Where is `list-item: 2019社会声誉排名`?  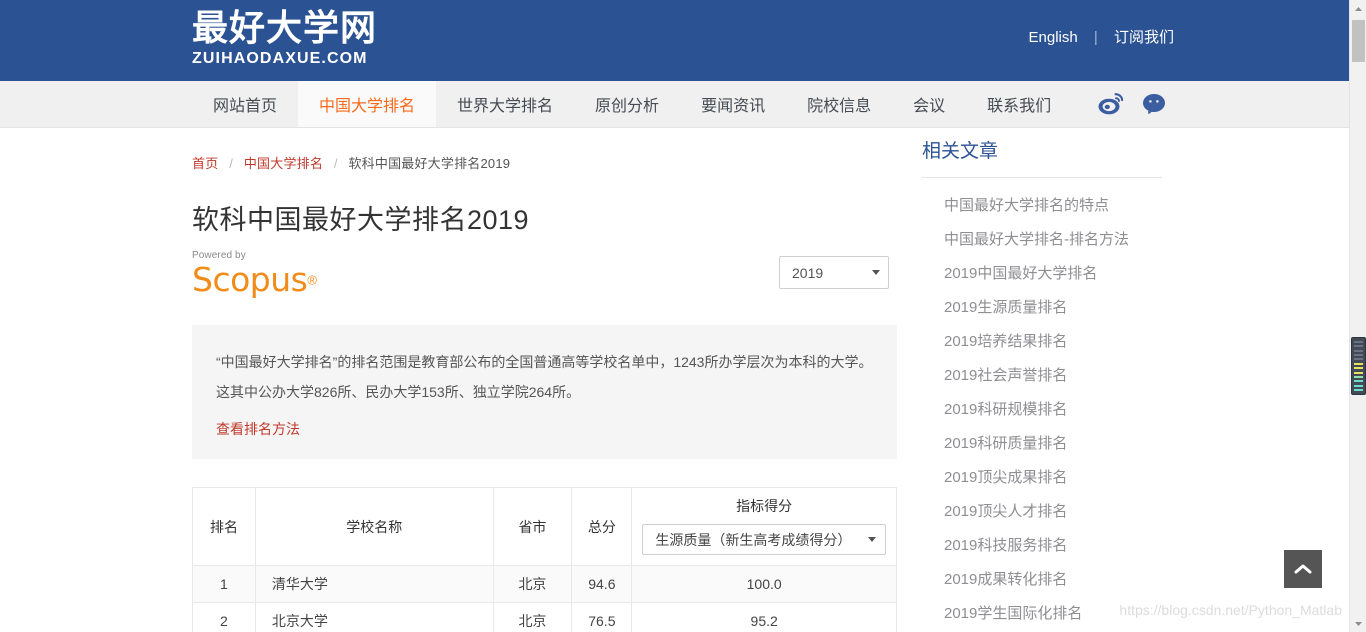 list-item: 2019社会声誉排名 is located at coordinates (1053, 374).